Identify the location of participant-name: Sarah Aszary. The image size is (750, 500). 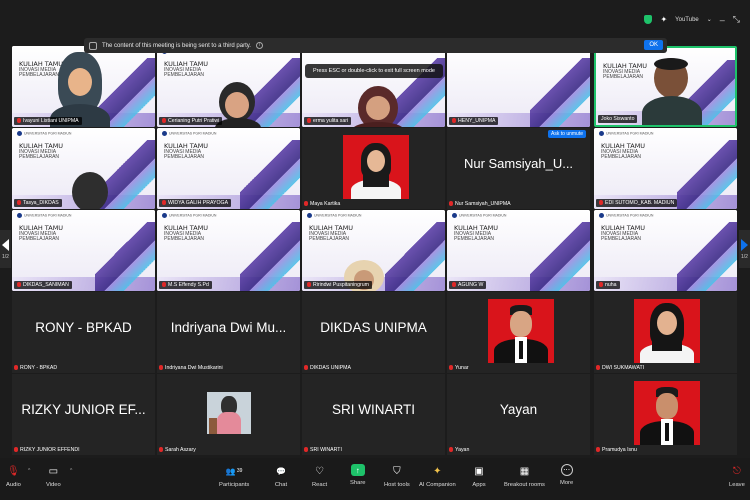
(177, 450).